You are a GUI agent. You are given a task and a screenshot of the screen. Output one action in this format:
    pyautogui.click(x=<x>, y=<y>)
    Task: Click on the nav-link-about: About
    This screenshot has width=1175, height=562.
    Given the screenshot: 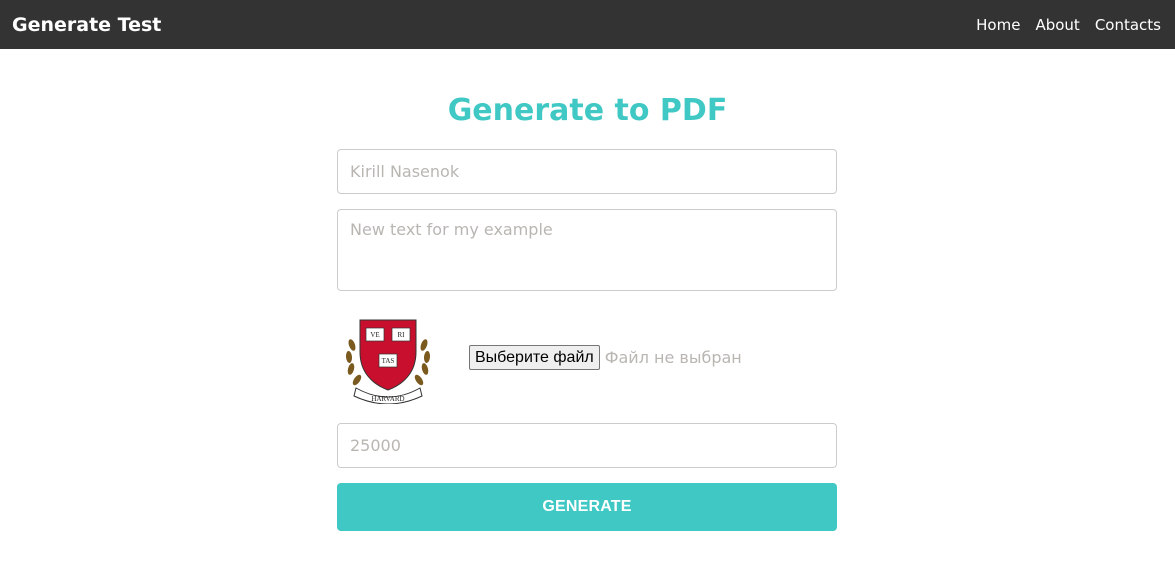 What is the action you would take?
    pyautogui.click(x=1057, y=25)
    